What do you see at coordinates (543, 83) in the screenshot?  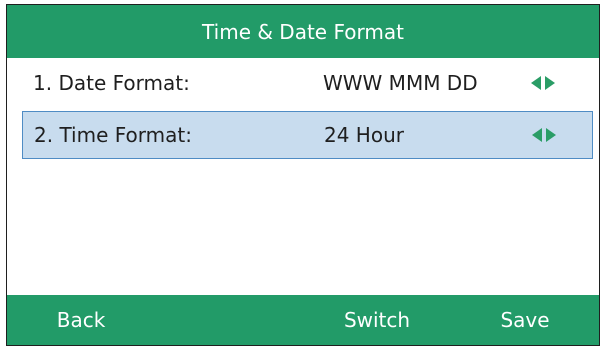 I see `date-format-arrows` at bounding box center [543, 83].